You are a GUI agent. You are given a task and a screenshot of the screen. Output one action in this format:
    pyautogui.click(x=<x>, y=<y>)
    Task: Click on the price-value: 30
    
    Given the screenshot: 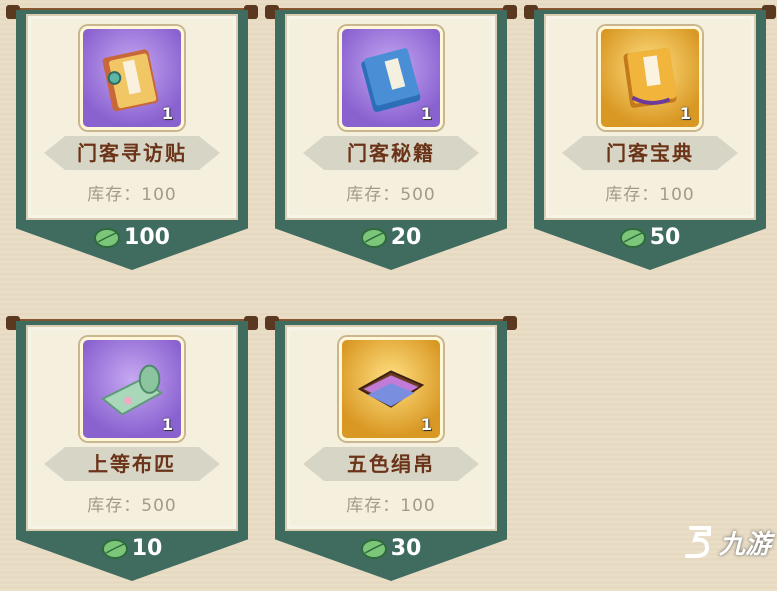 What is the action you would take?
    pyautogui.click(x=406, y=548)
    